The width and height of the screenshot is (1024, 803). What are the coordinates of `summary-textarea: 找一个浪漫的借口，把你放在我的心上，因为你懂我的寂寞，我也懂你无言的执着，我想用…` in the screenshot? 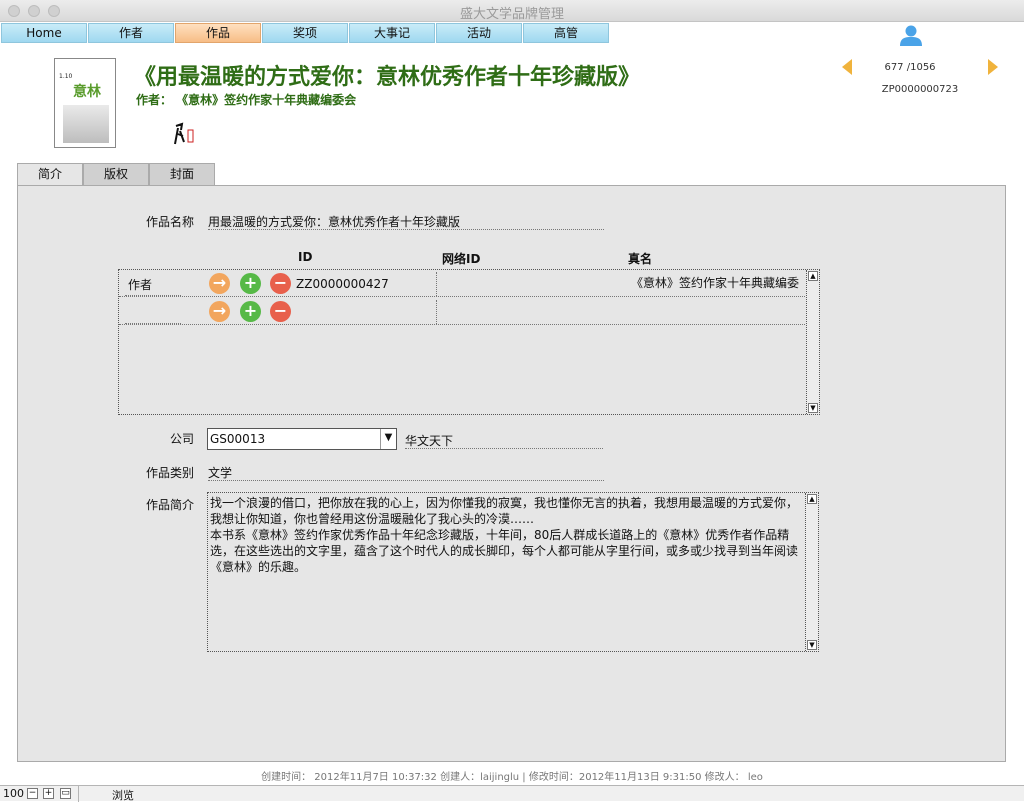 It's located at (513, 572).